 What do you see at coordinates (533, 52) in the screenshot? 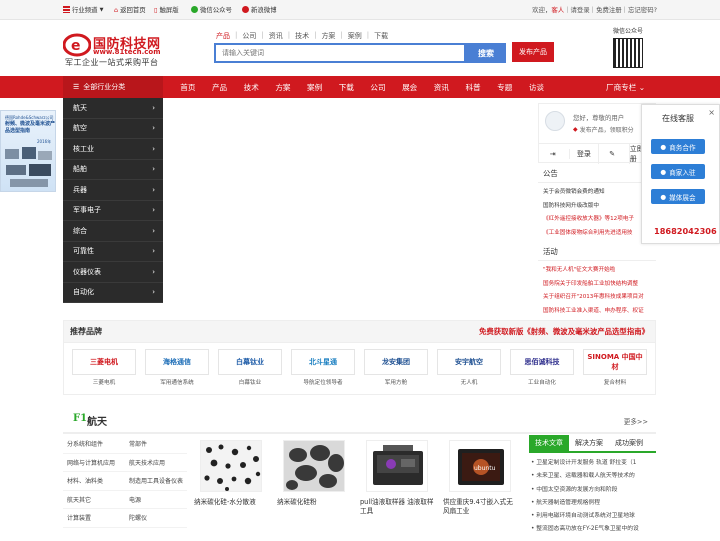
I see `publish-product-button: 发布产品` at bounding box center [533, 52].